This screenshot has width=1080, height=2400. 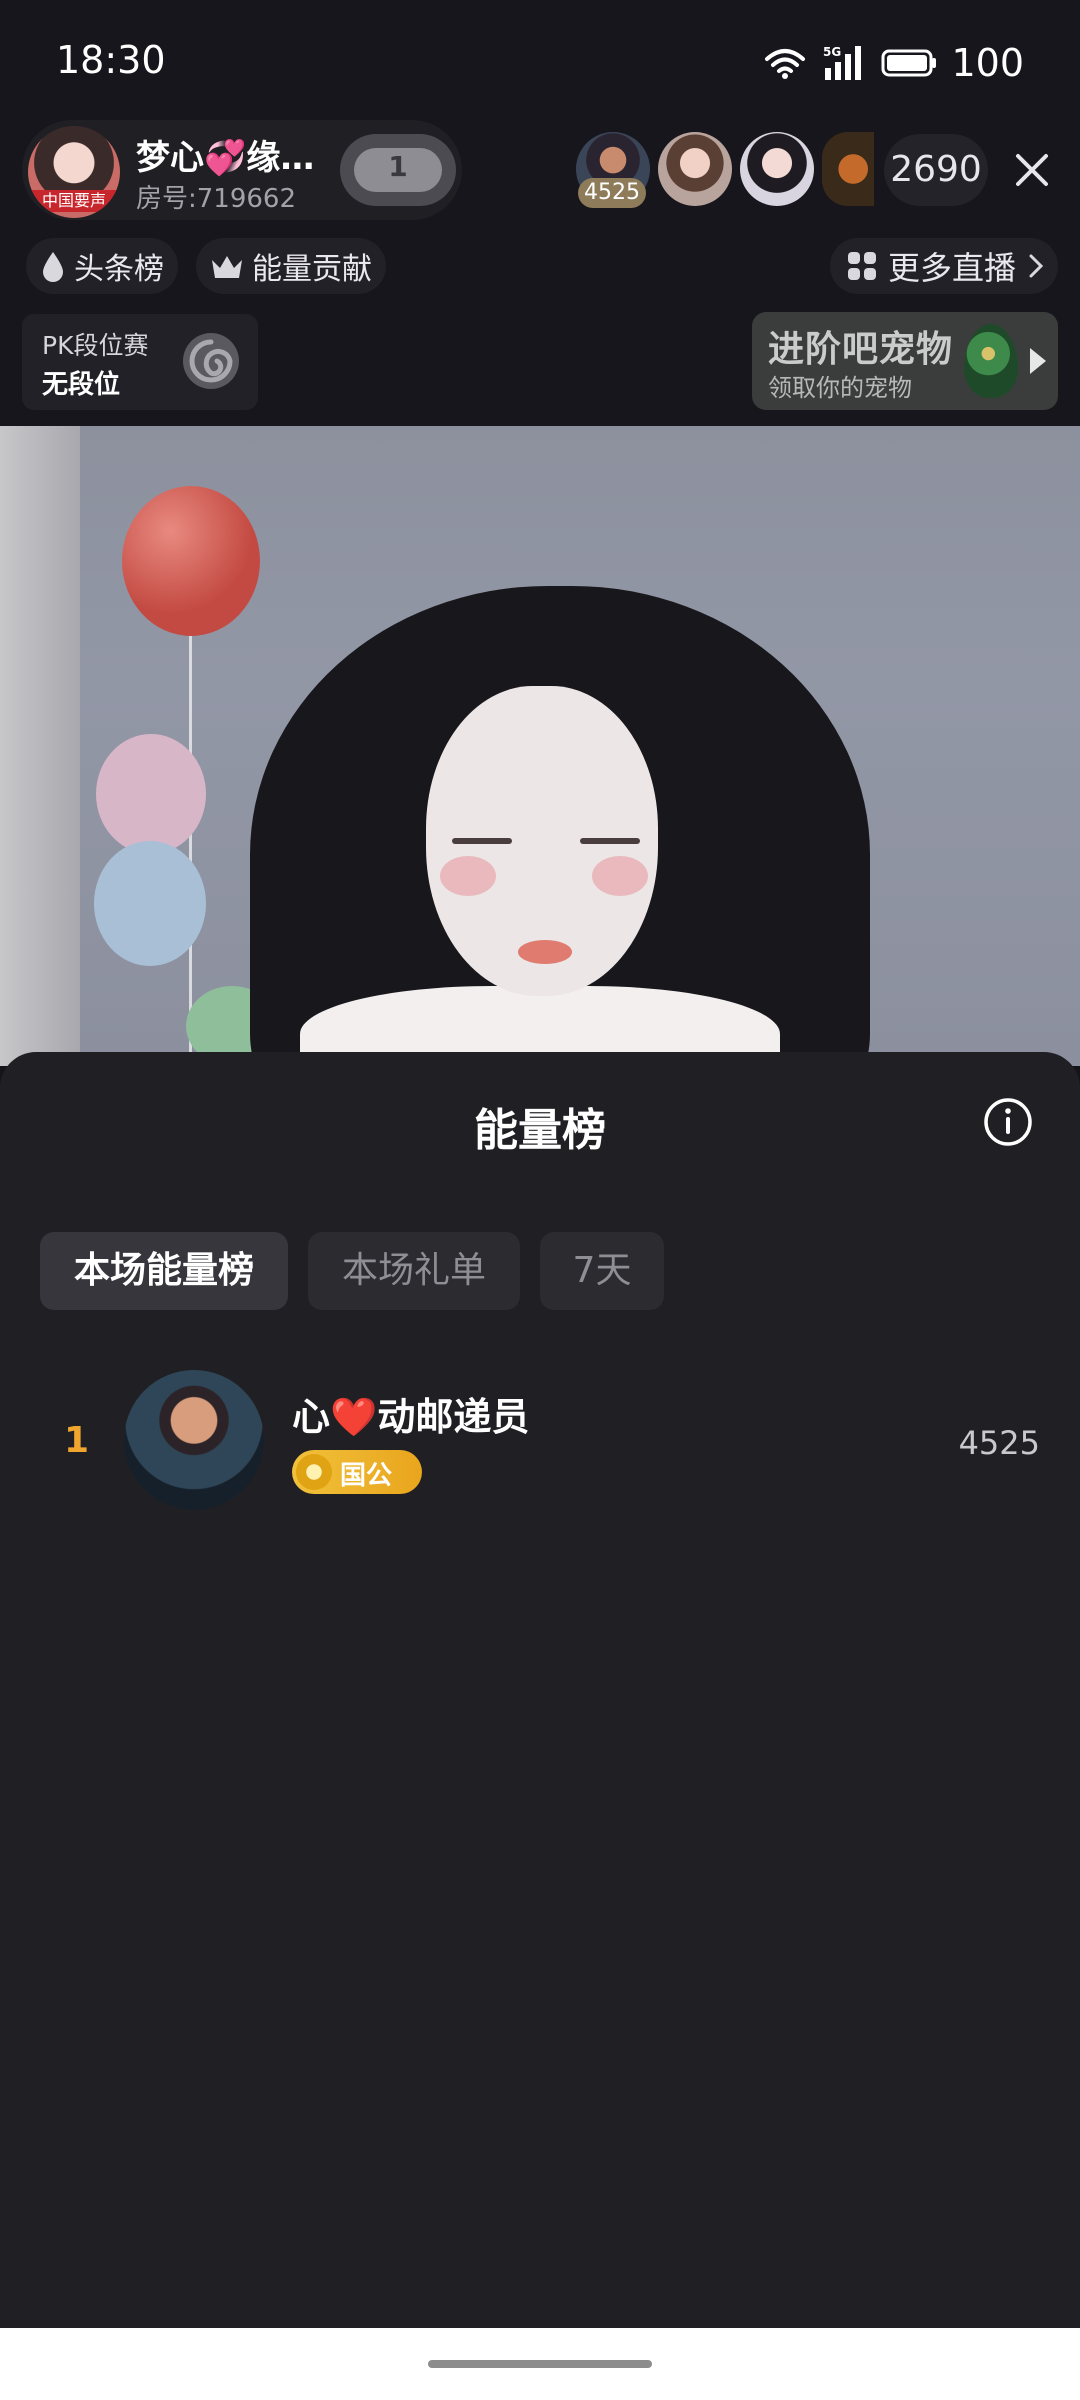 What do you see at coordinates (414, 1271) in the screenshot?
I see `tab-current-gifts: 本场礼单` at bounding box center [414, 1271].